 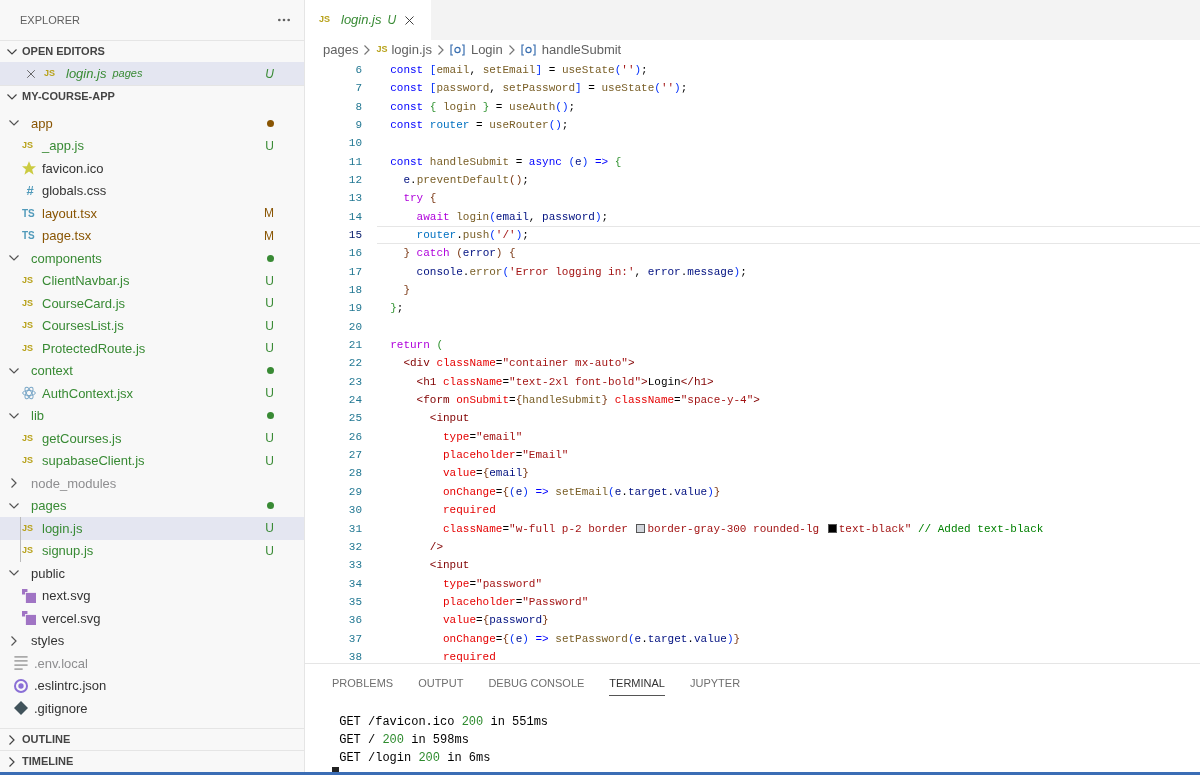 What do you see at coordinates (93, 461) in the screenshot?
I see `file-name: supabaseClient.js` at bounding box center [93, 461].